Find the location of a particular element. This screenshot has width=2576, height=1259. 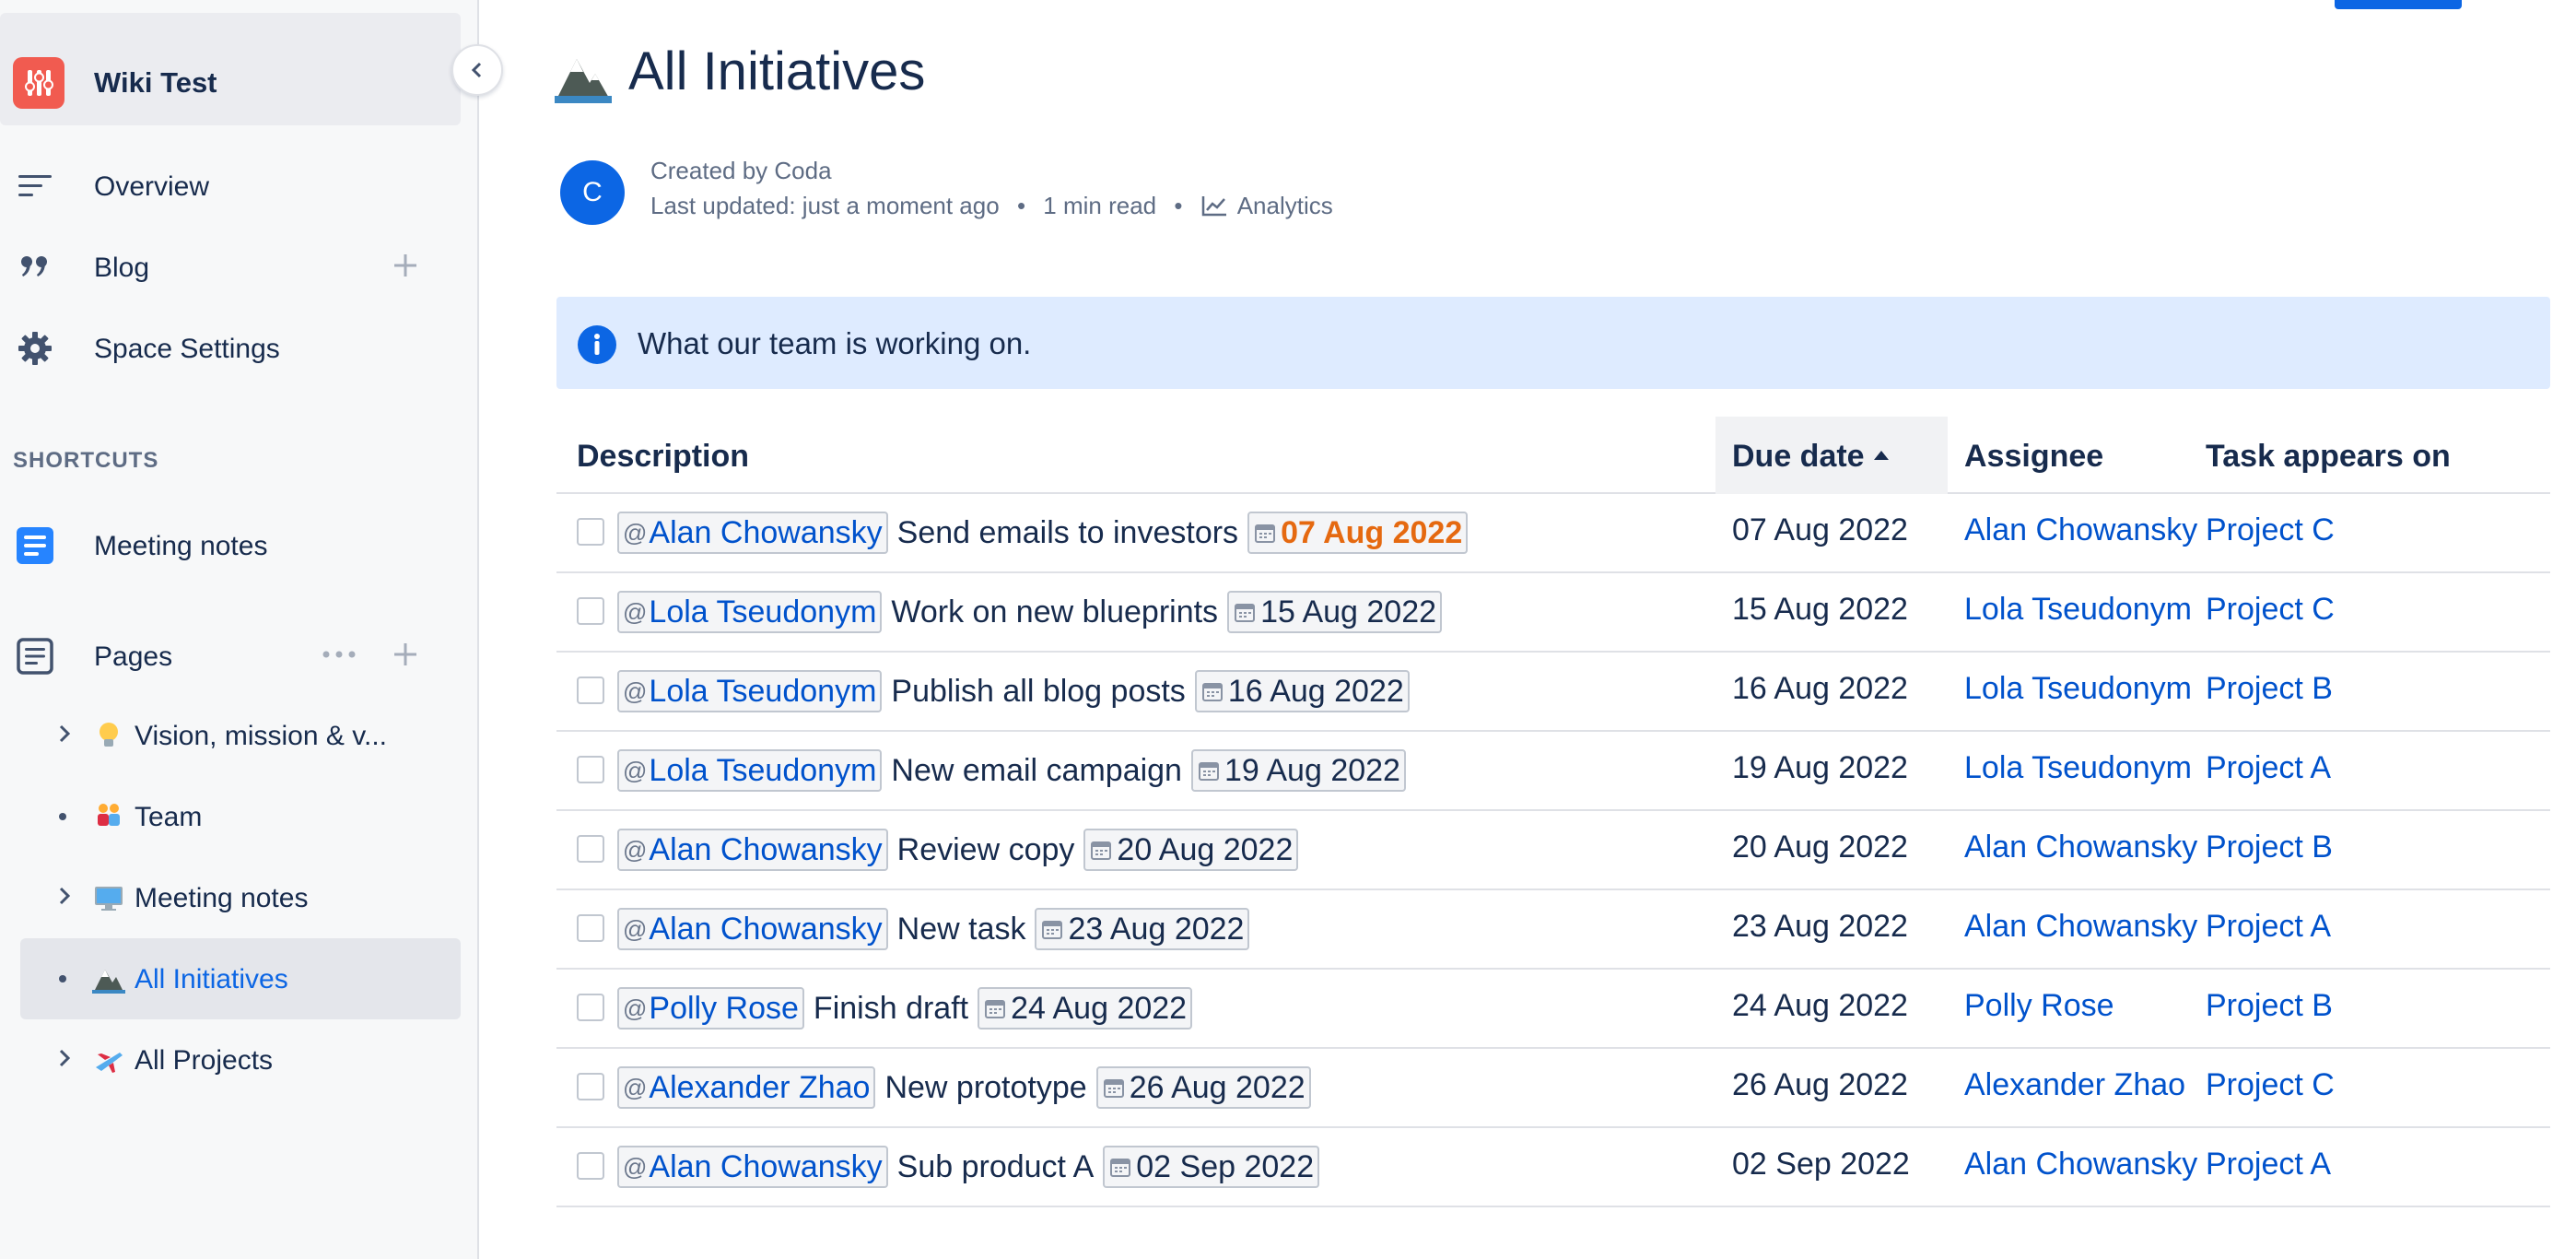

task-text: New task is located at coordinates (961, 930).